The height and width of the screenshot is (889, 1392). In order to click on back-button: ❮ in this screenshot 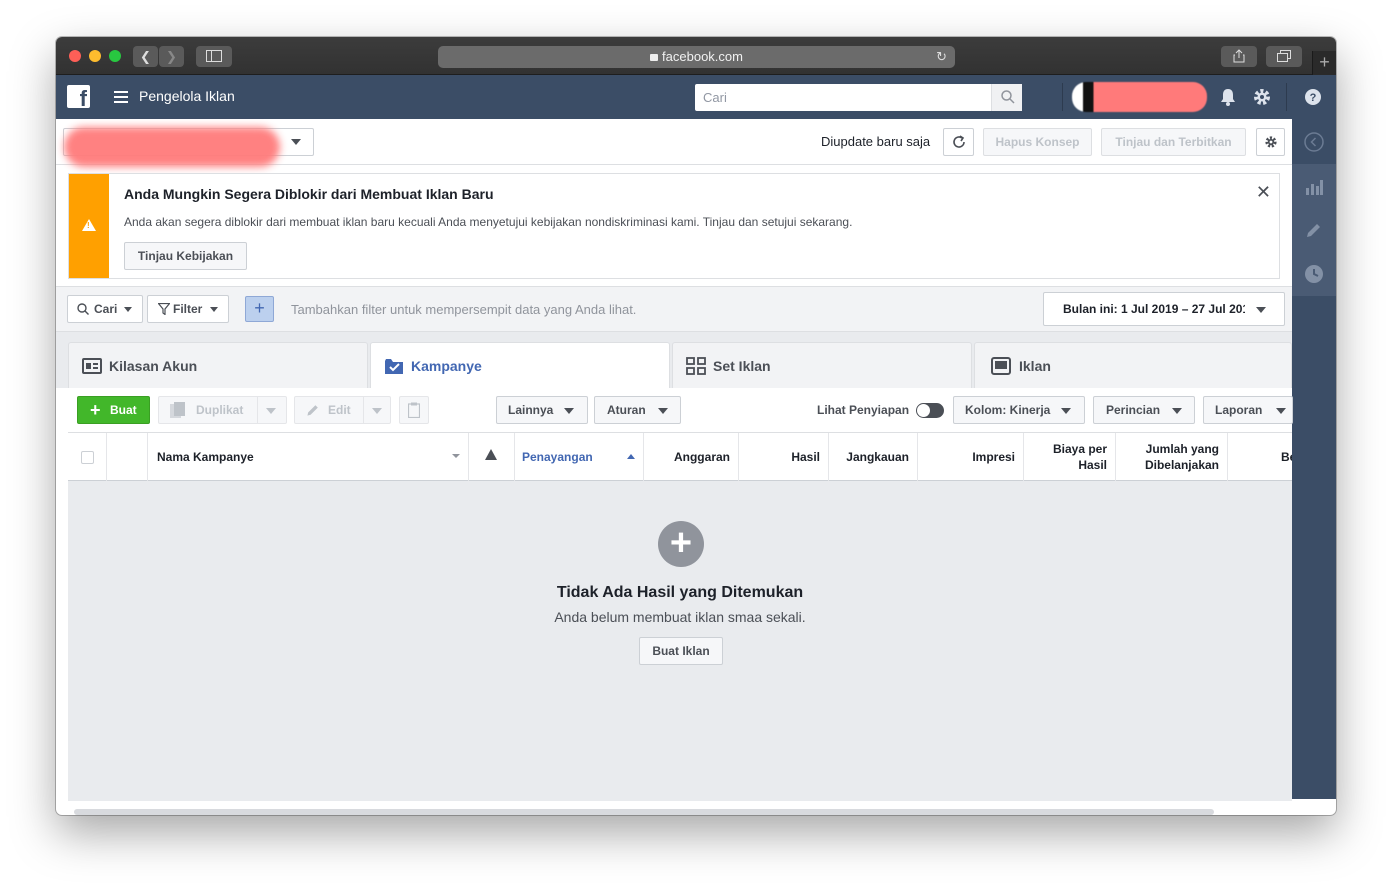, I will do `click(145, 56)`.